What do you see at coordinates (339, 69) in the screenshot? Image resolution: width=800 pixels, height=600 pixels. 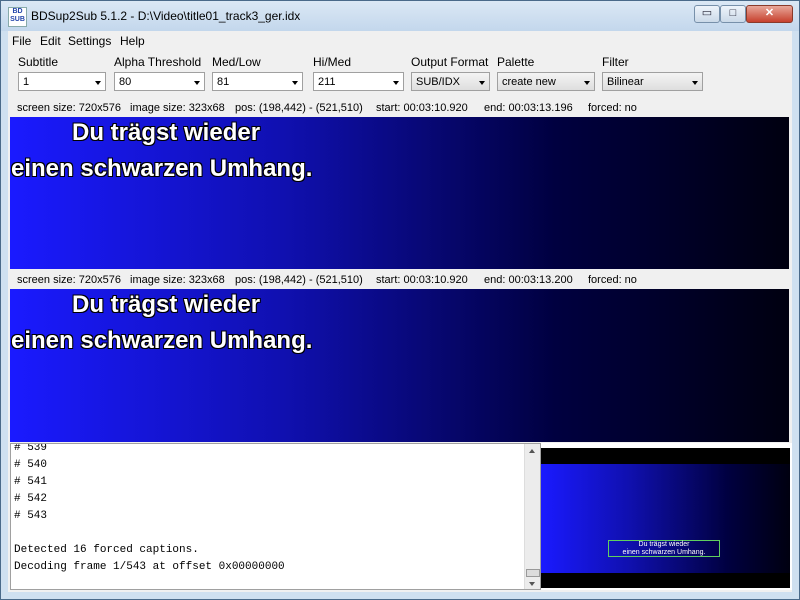 I see `hi-med-threshold-label: Hi/Med Threshold` at bounding box center [339, 69].